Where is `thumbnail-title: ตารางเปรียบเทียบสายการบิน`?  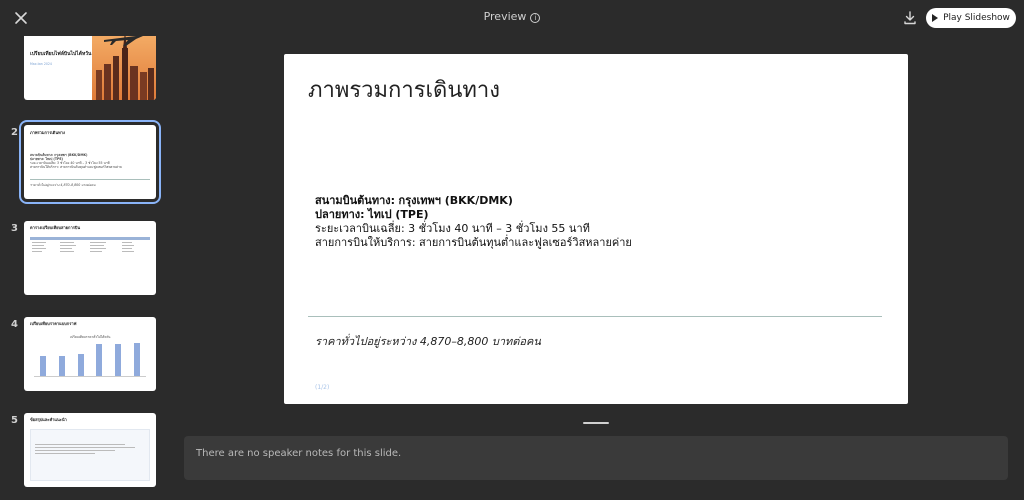
thumbnail-title: ตารางเปรียบเทียบสายการบิน is located at coordinates (55, 227).